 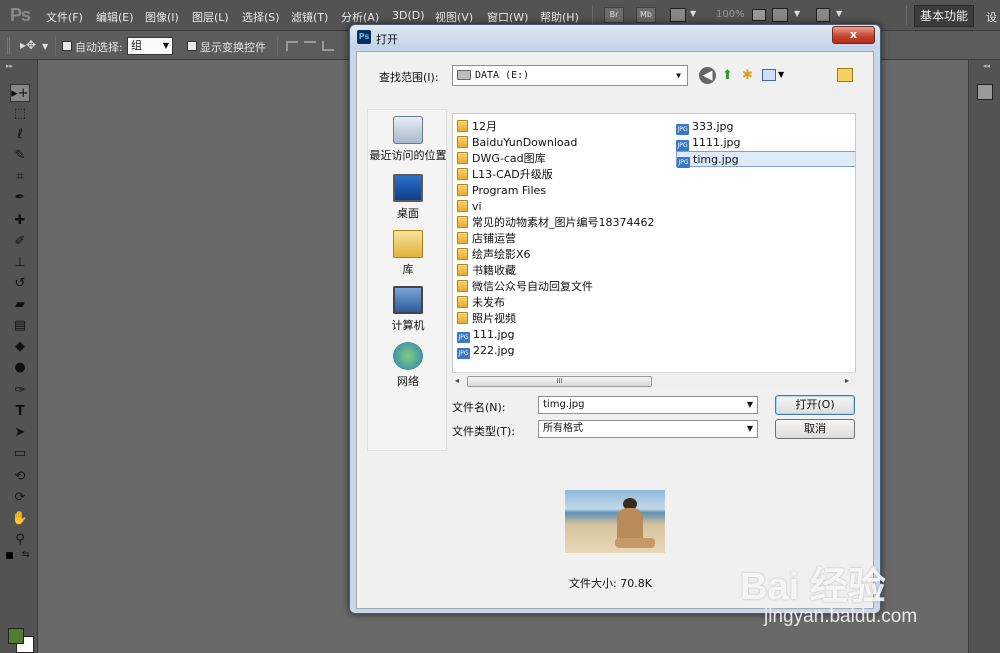 I want to click on scroll-right-icon: ▸, so click(x=847, y=380).